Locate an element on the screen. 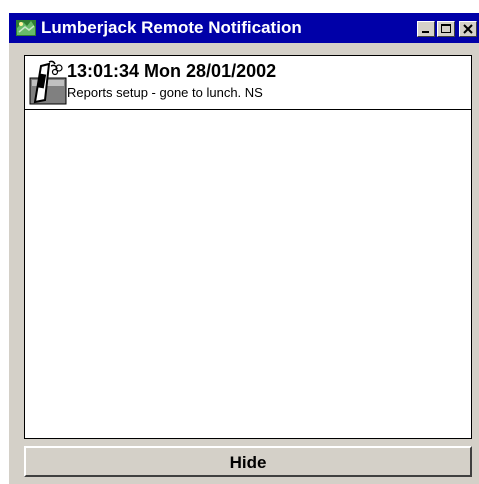 The height and width of the screenshot is (484, 479). maximize-icon is located at coordinates (446, 28).